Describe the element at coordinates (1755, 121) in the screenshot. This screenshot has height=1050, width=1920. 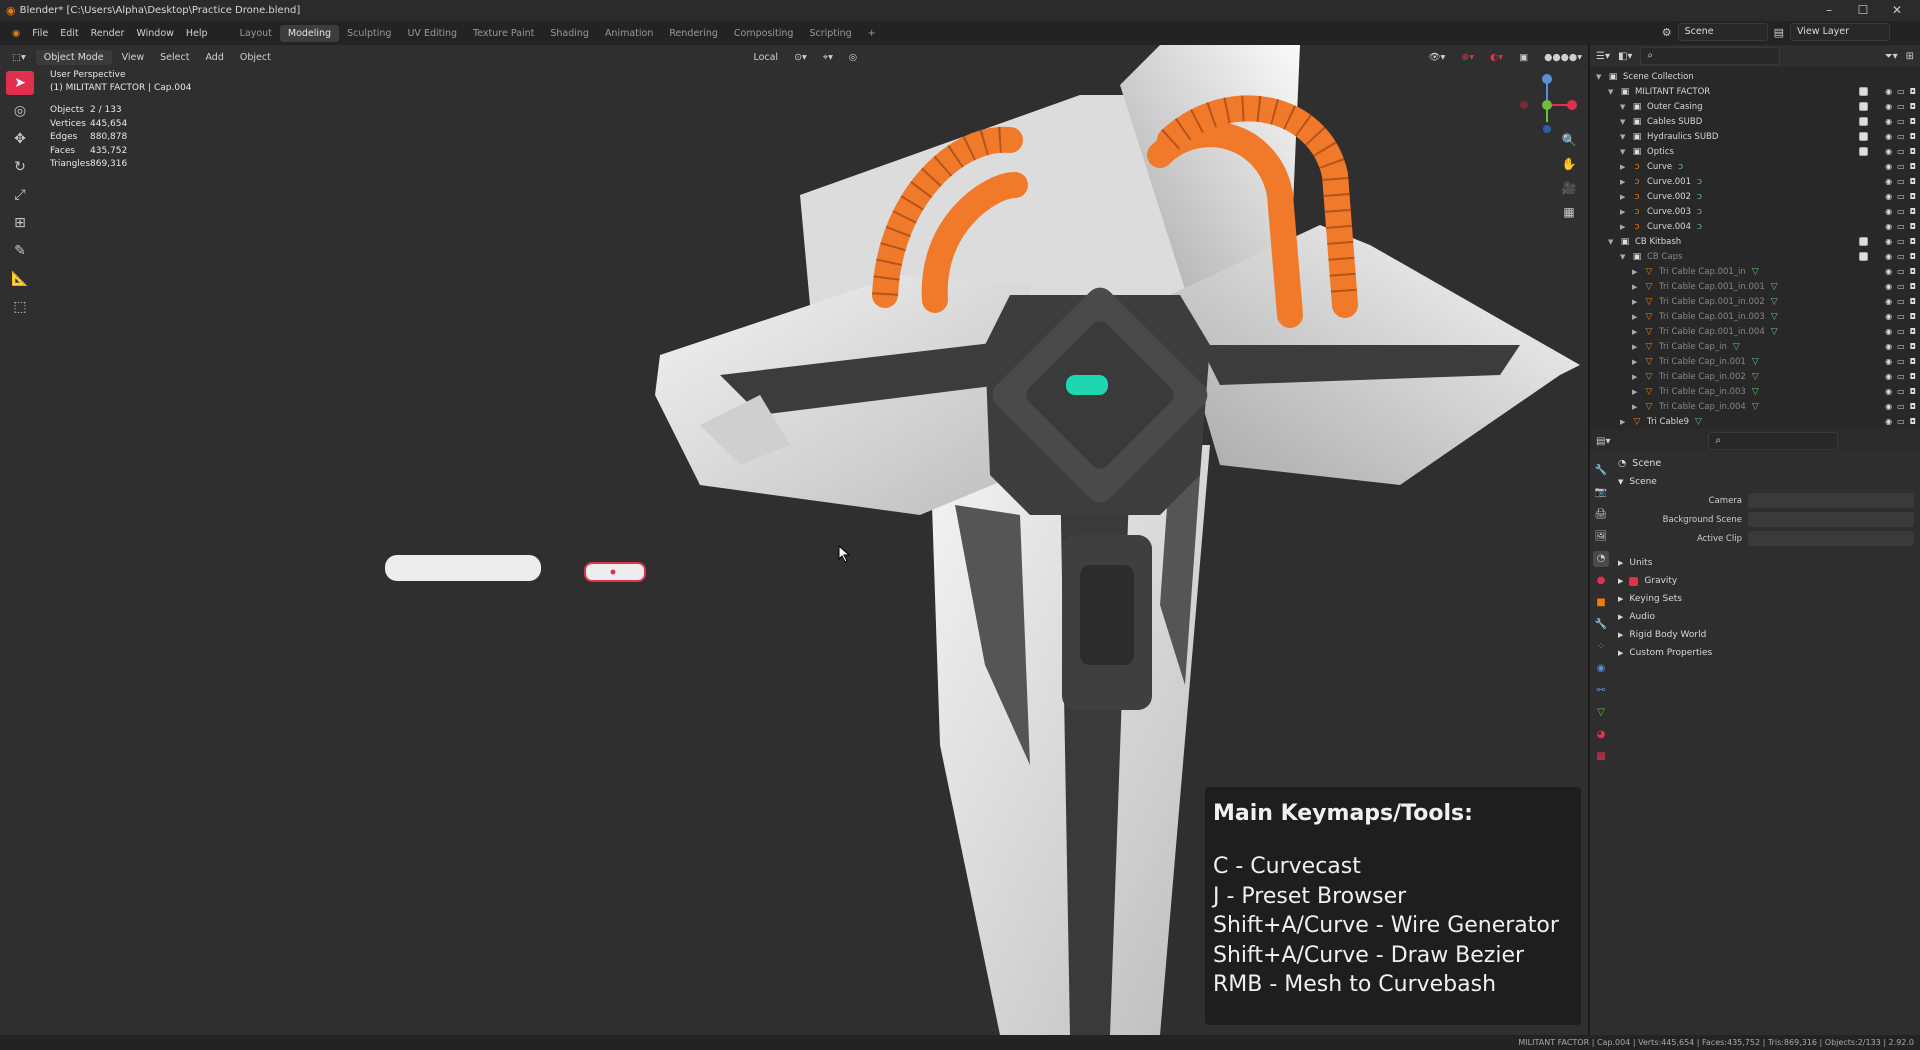
I see `outliner-item: ▼ ▣ Cables SUBD ◉ ▭ ◘` at that location.